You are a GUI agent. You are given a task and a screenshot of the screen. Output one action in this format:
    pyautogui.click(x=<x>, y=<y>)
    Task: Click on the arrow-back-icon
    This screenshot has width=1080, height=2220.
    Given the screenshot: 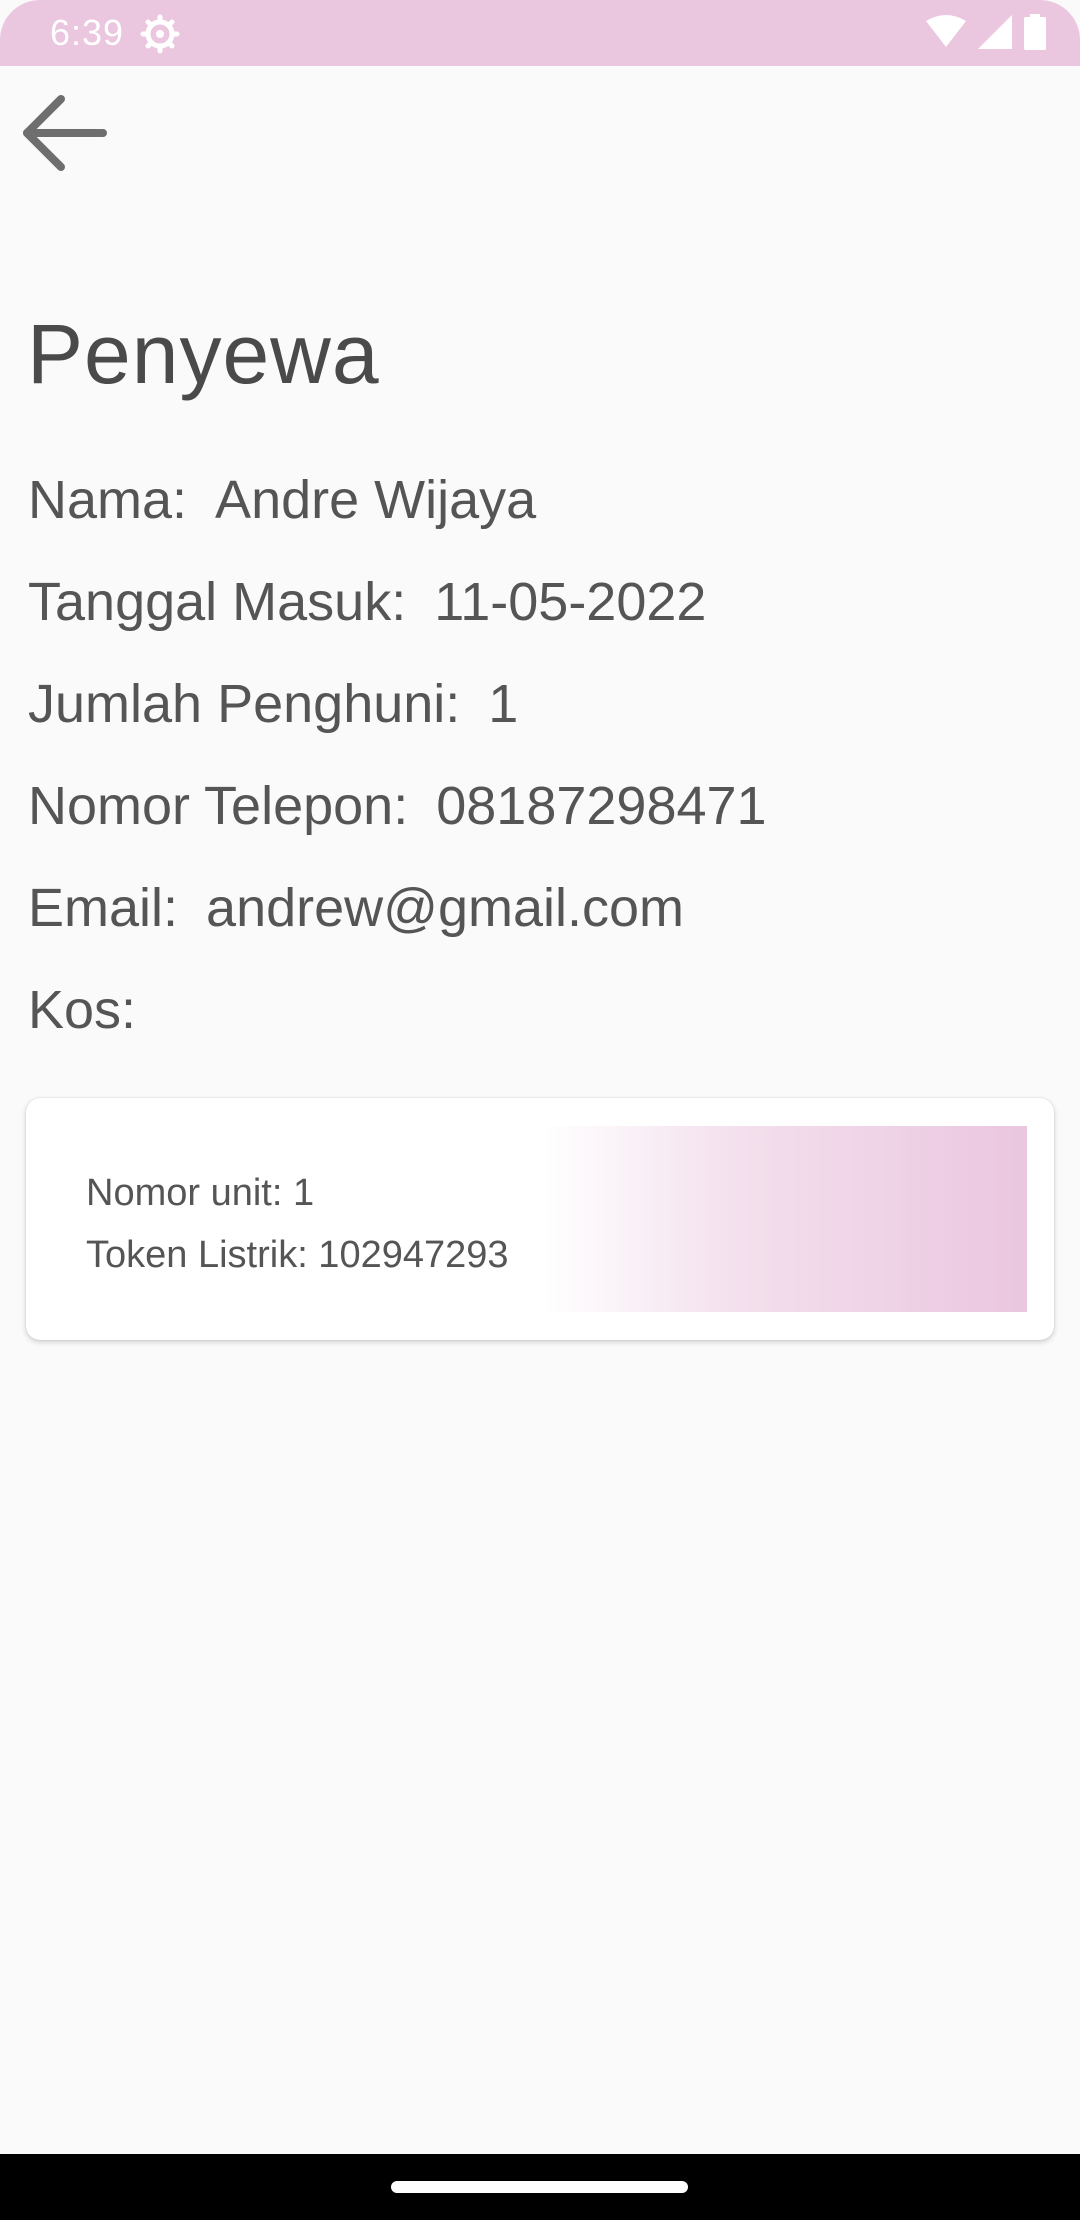 What is the action you would take?
    pyautogui.click(x=64, y=135)
    